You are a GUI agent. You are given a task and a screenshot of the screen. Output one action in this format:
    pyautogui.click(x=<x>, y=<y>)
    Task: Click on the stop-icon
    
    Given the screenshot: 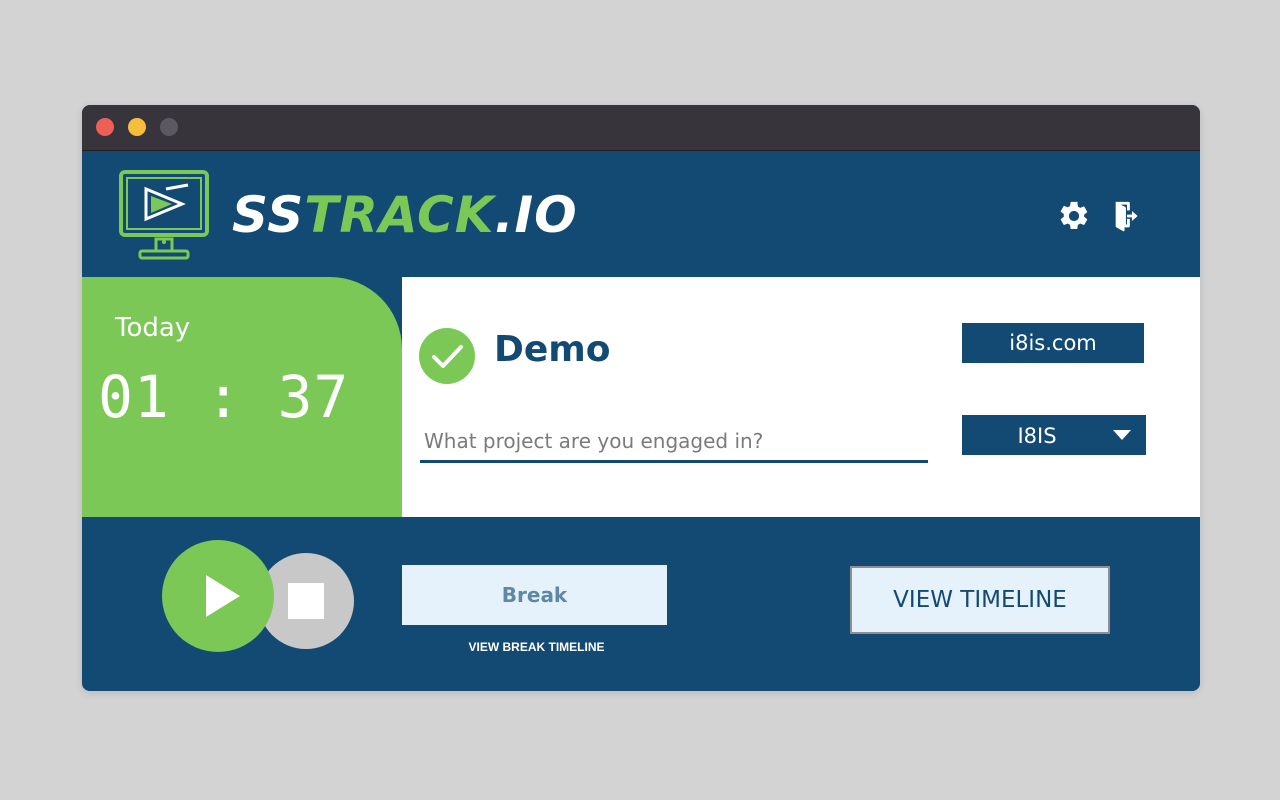 What is the action you would take?
    pyautogui.click(x=306, y=601)
    